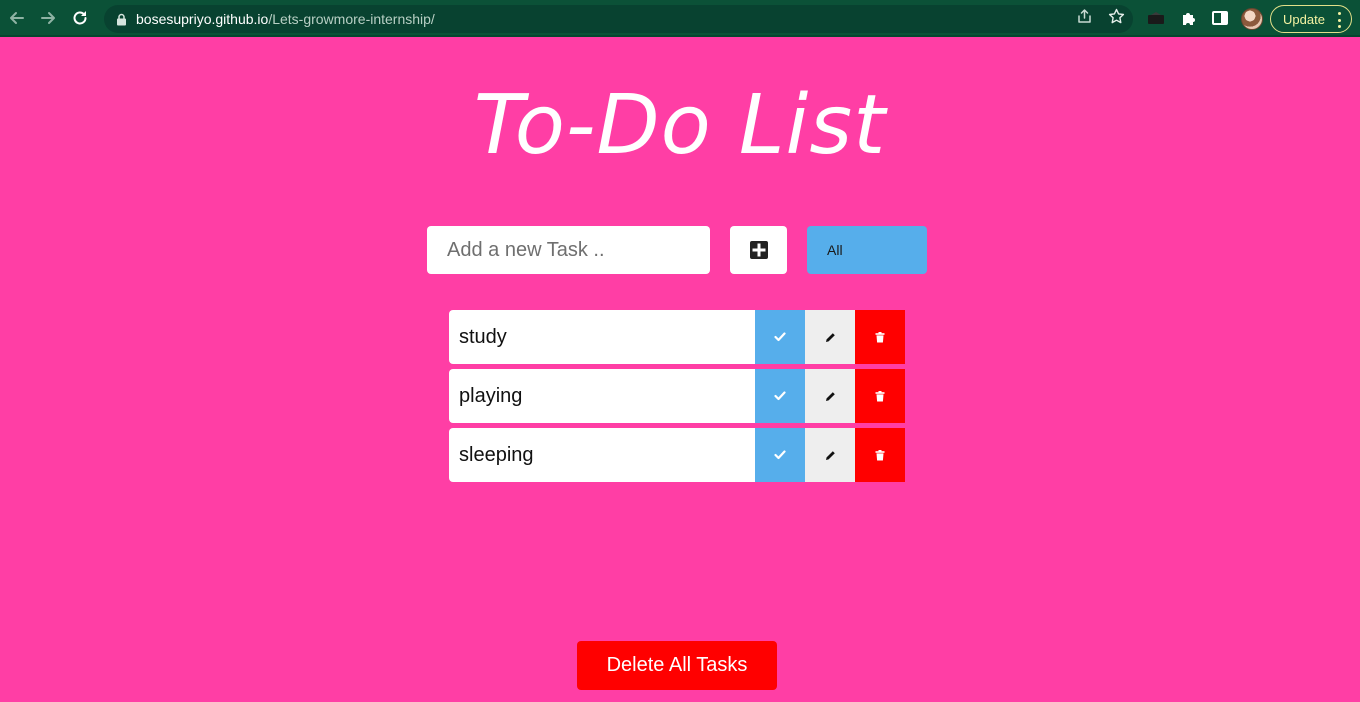 Image resolution: width=1360 pixels, height=702 pixels. I want to click on forward-icon, so click(48, 18).